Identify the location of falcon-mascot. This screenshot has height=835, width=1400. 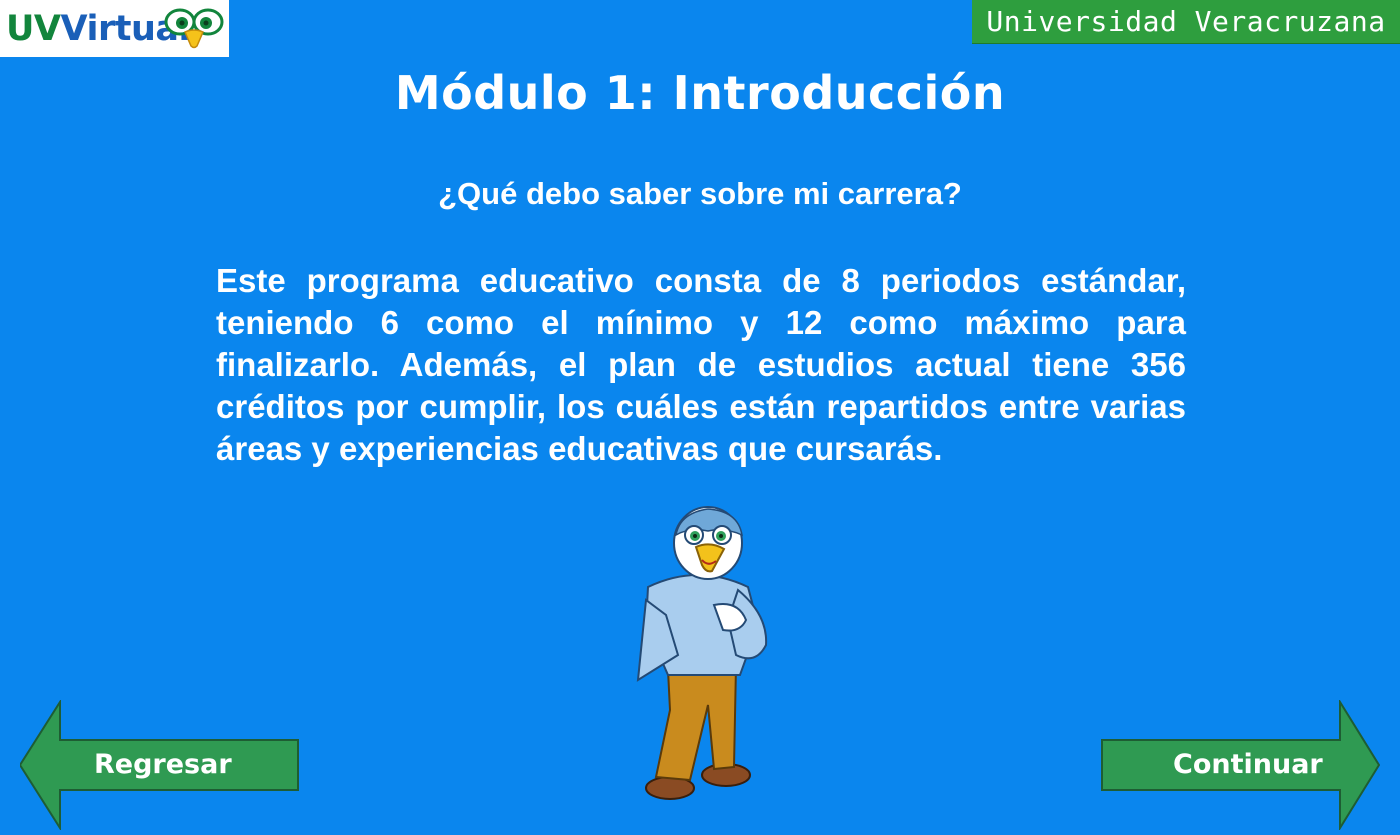
(702, 653).